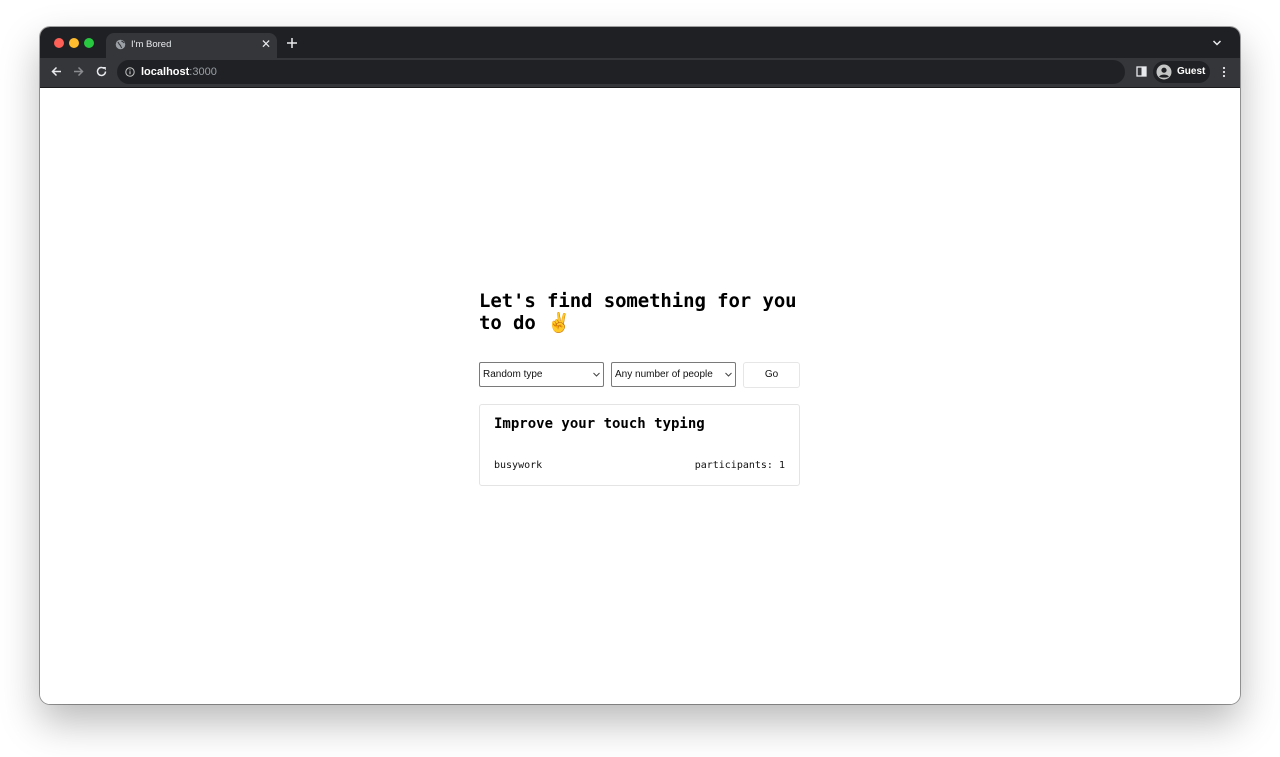 Image resolution: width=1280 pixels, height=757 pixels. I want to click on page-title: Let's find something for you to do ✌️, so click(638, 312).